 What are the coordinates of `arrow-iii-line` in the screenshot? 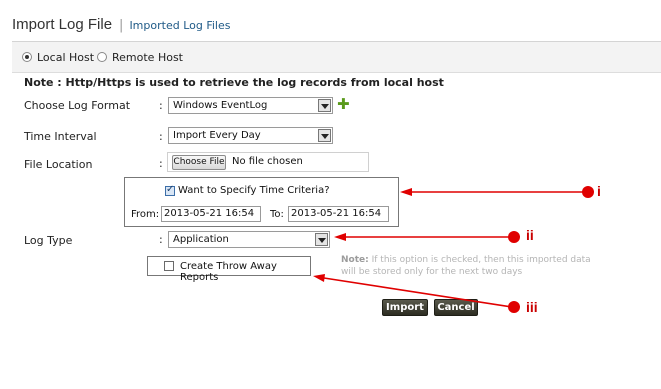 It's located at (418, 292).